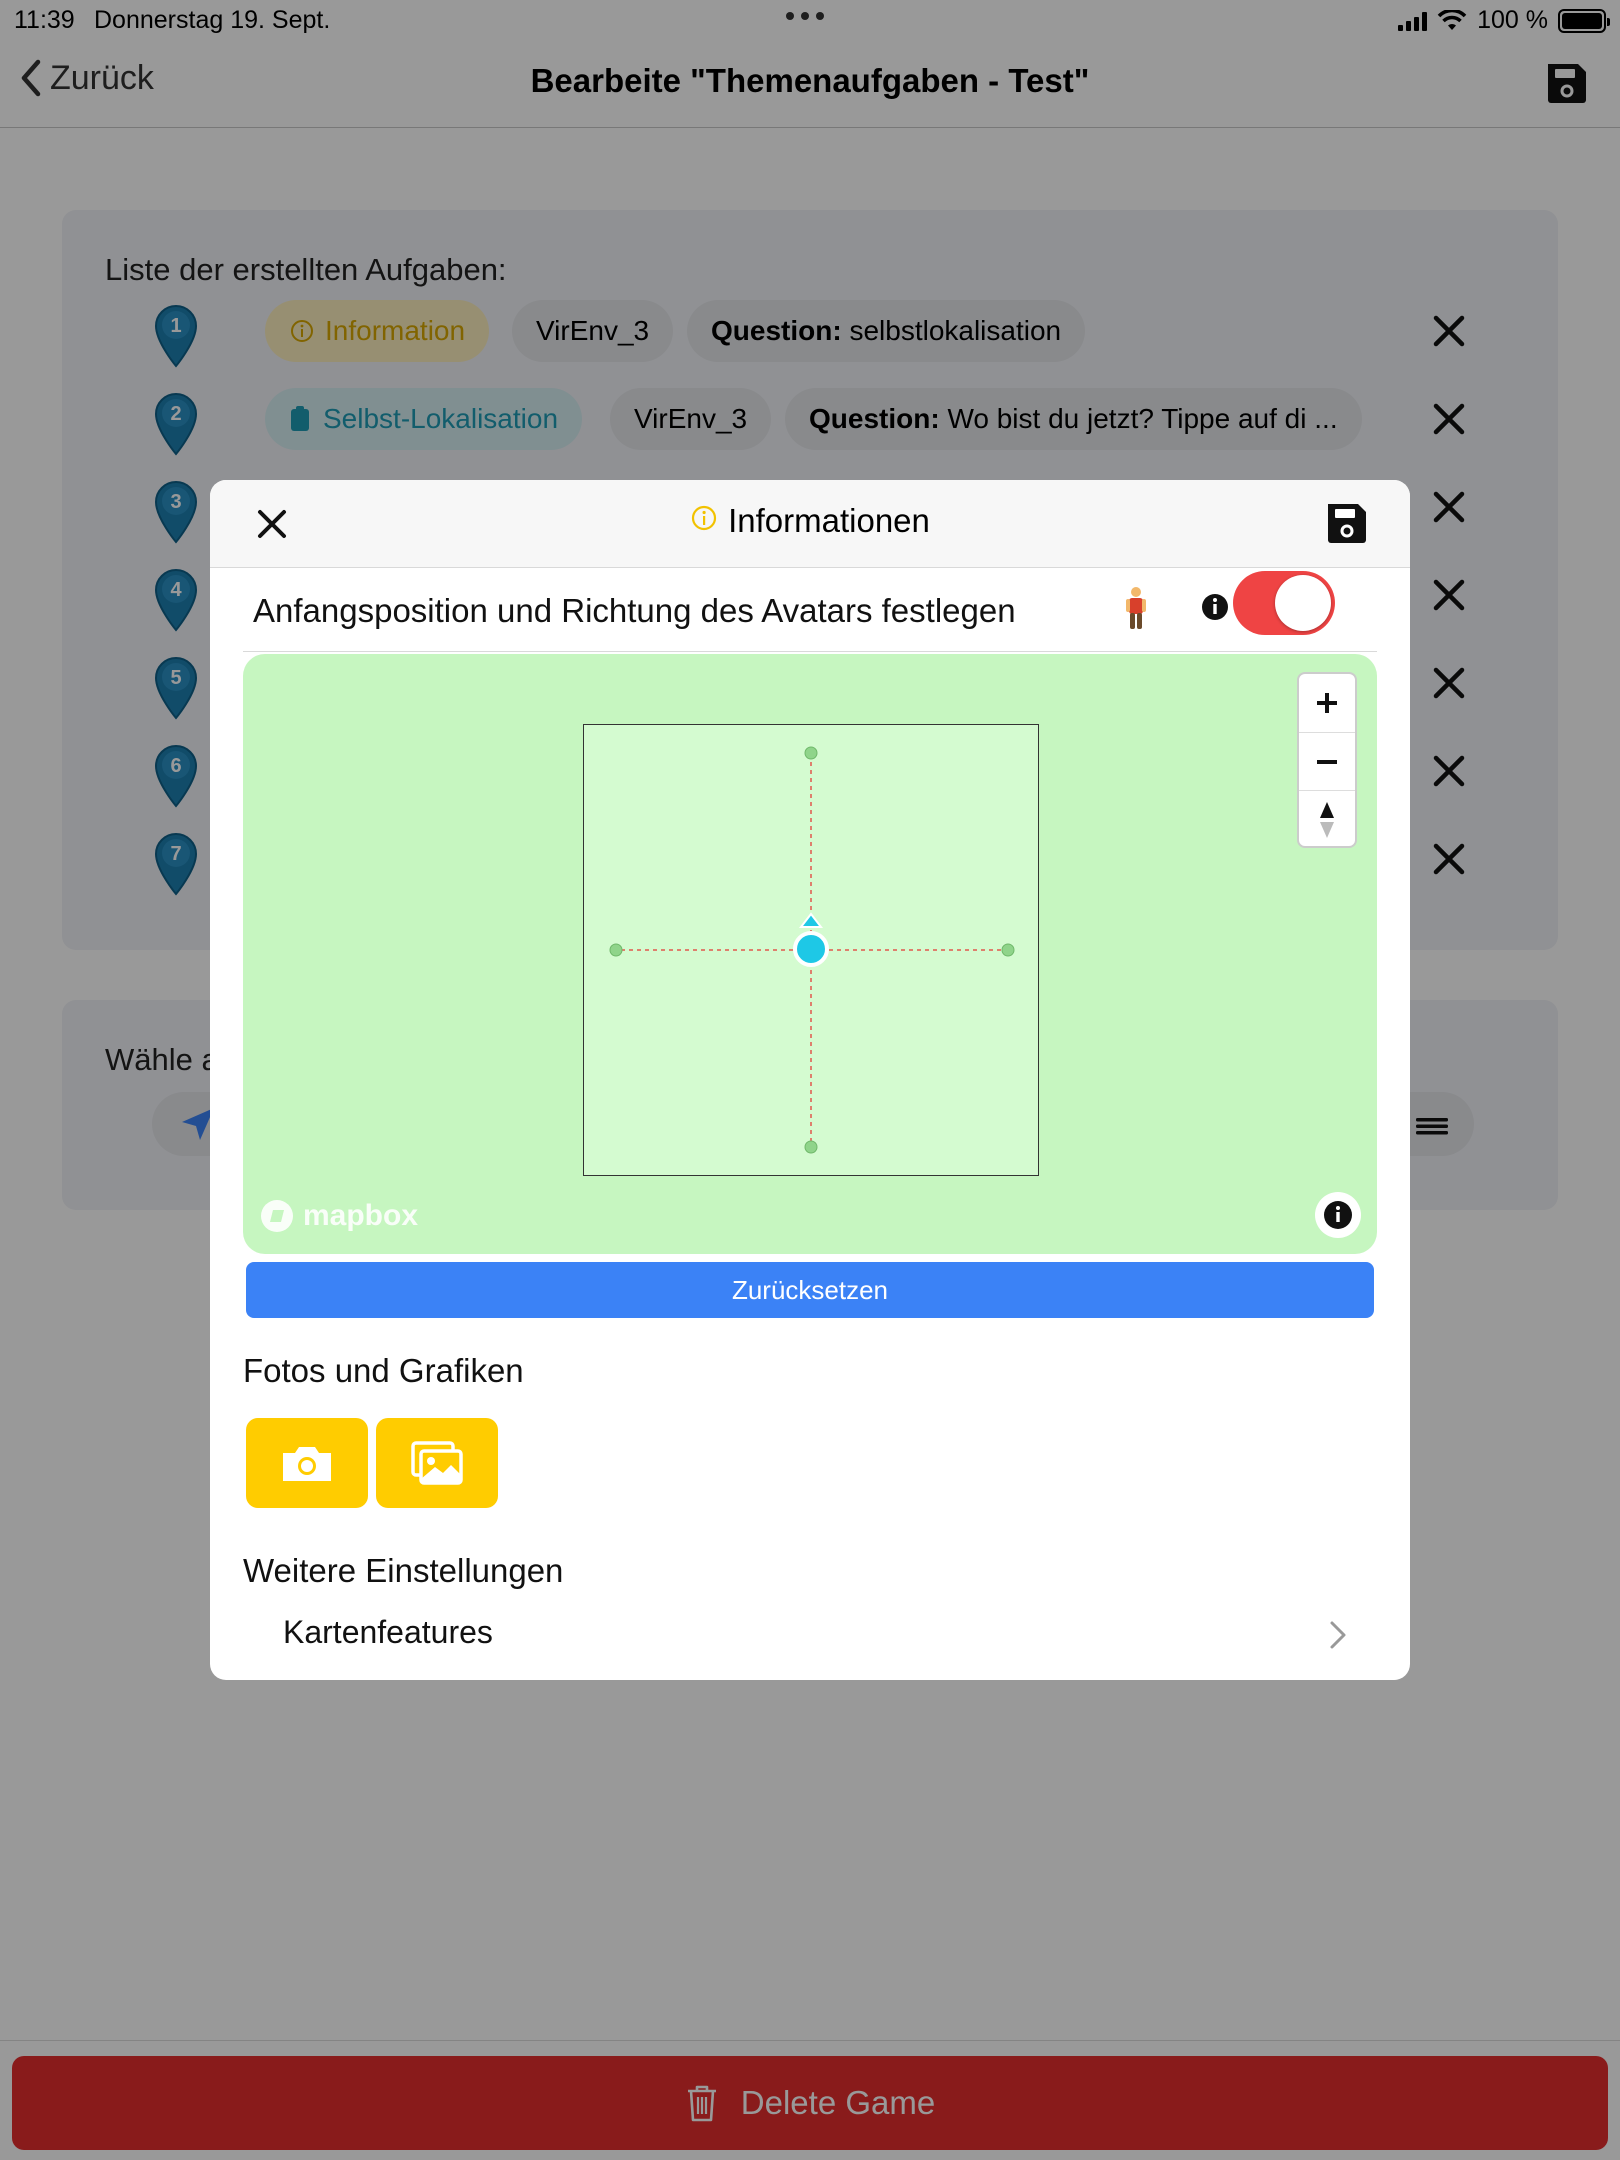 The image size is (1620, 2160). I want to click on images-icon, so click(437, 1463).